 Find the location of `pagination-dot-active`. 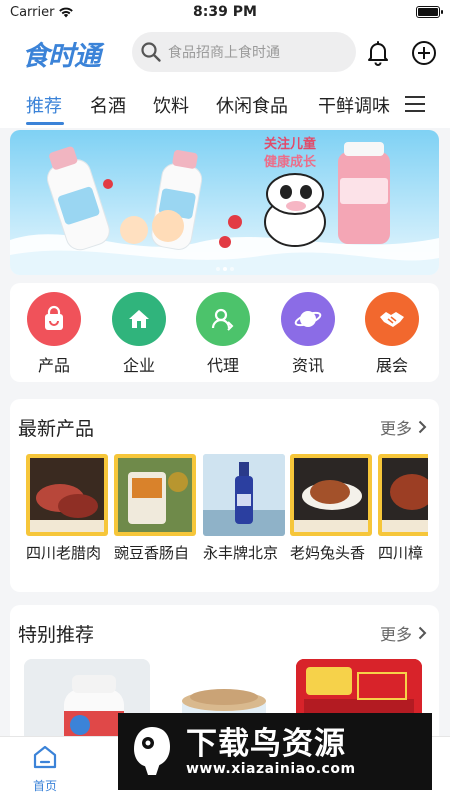

pagination-dot-active is located at coordinates (224, 269).